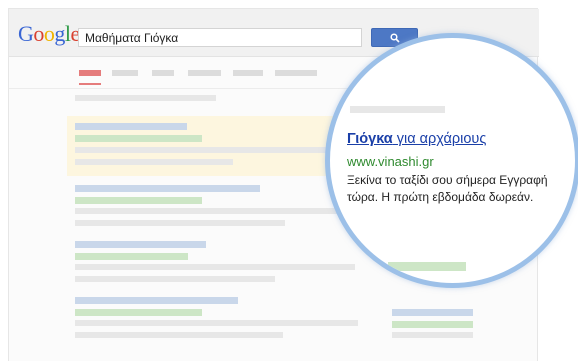 The width and height of the screenshot is (578, 361). I want to click on ad-title-rest: για αρχάριους, so click(439, 139).